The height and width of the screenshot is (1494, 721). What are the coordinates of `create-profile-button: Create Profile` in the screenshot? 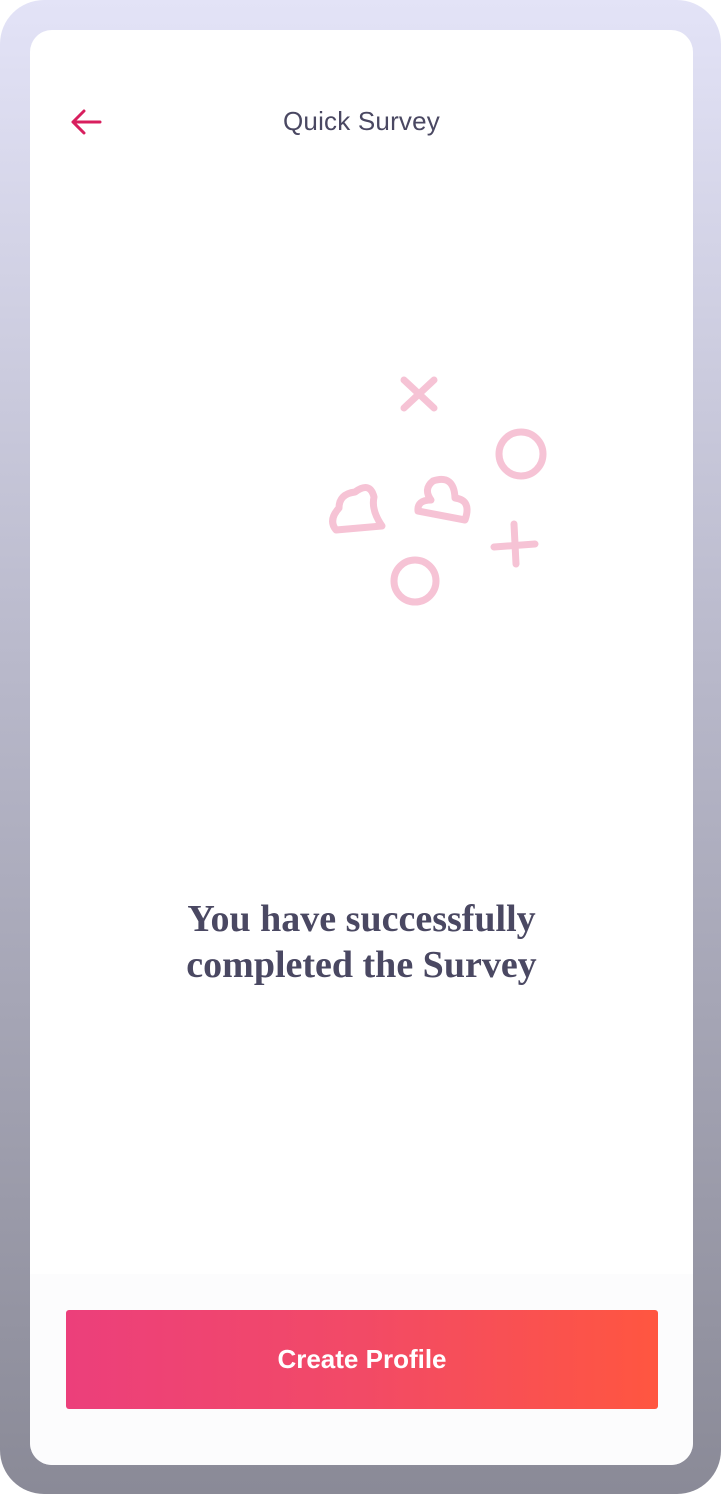 It's located at (362, 1359).